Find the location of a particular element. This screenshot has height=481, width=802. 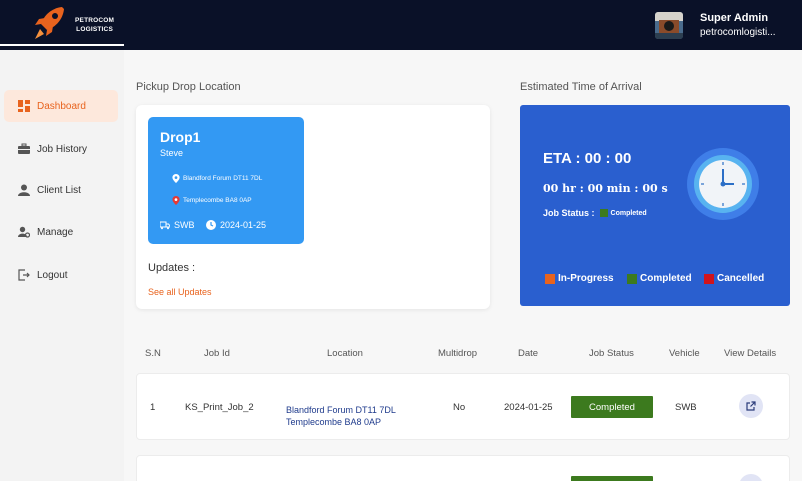

cell-vehicle: SWB is located at coordinates (686, 407).